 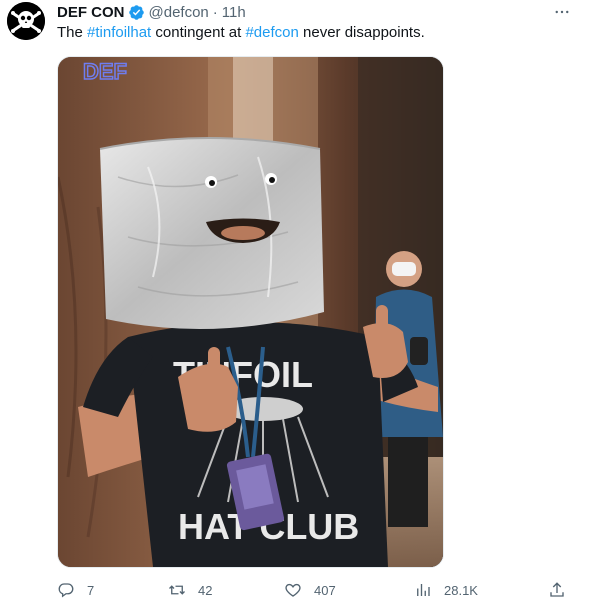 I want to click on author-handle: @defcon, so click(x=179, y=12).